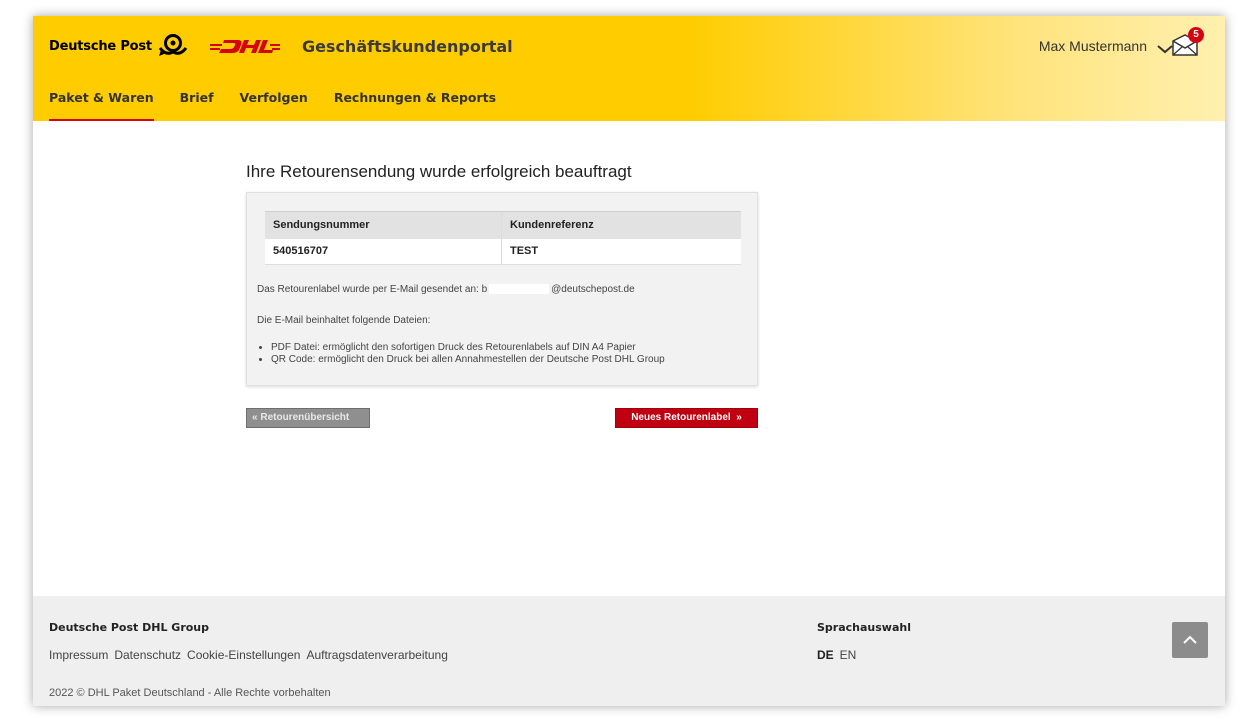 This screenshot has height=727, width=1248. What do you see at coordinates (274, 105) in the screenshot?
I see `nav-verfolgen: Verfolgen` at bounding box center [274, 105].